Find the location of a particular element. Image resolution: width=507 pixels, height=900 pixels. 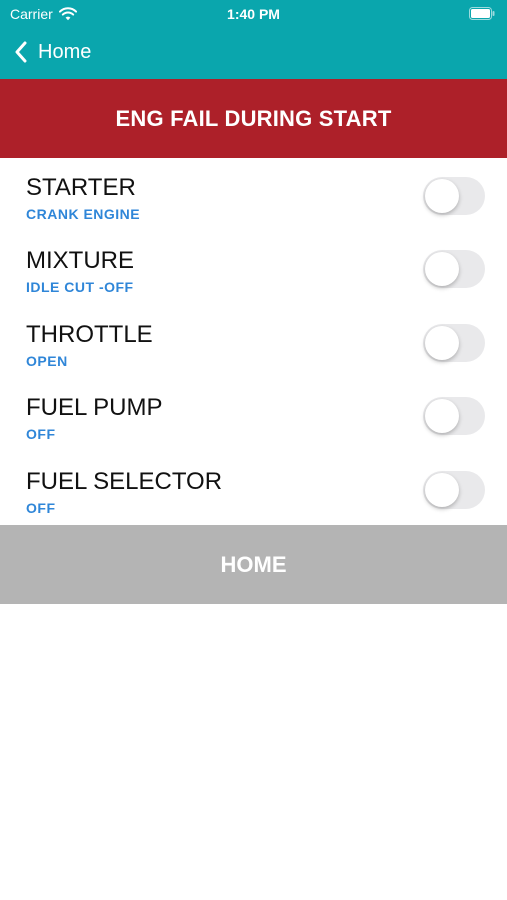

back-button: Home is located at coordinates (52, 52).